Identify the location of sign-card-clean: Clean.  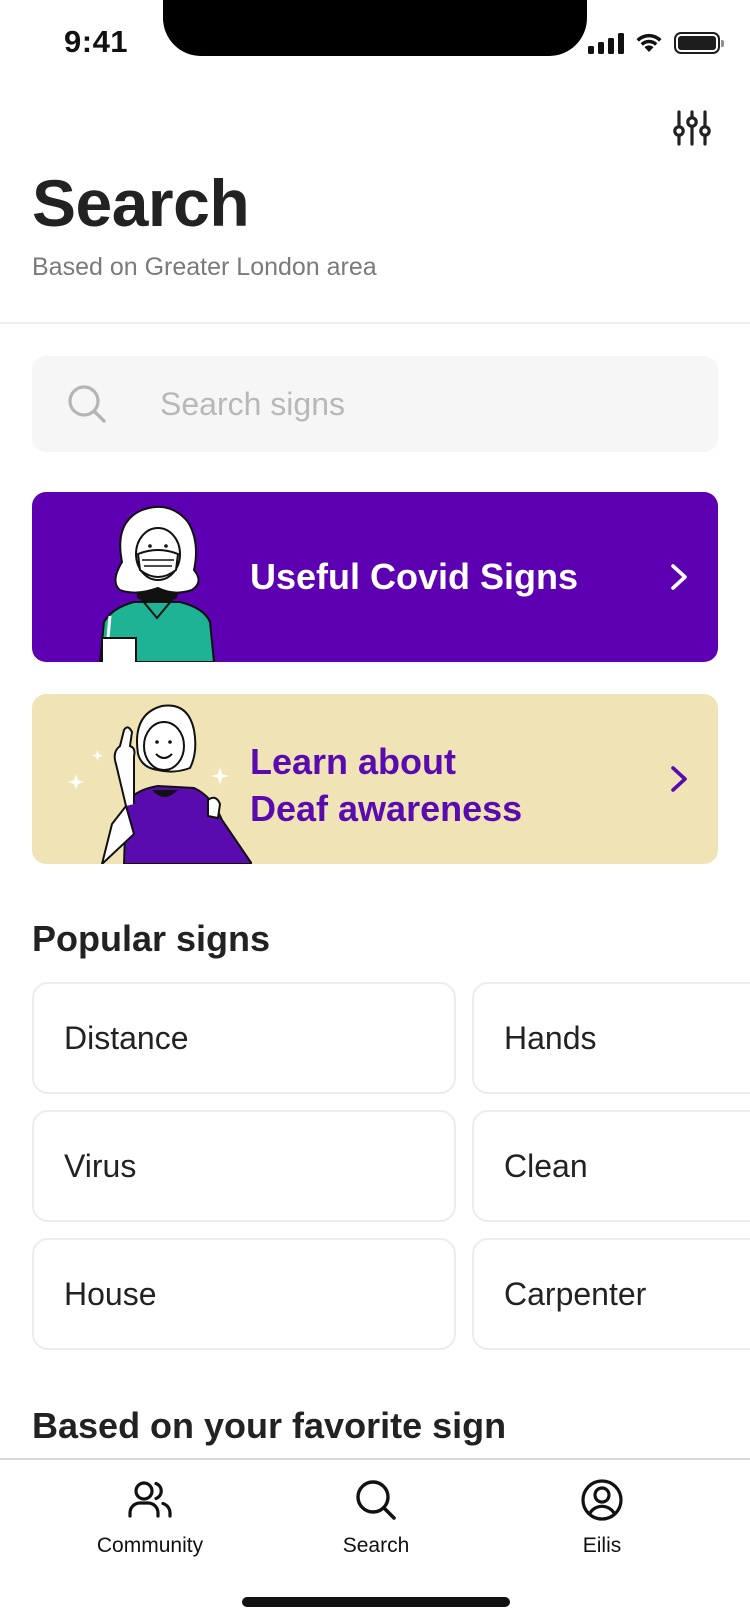
(611, 1166).